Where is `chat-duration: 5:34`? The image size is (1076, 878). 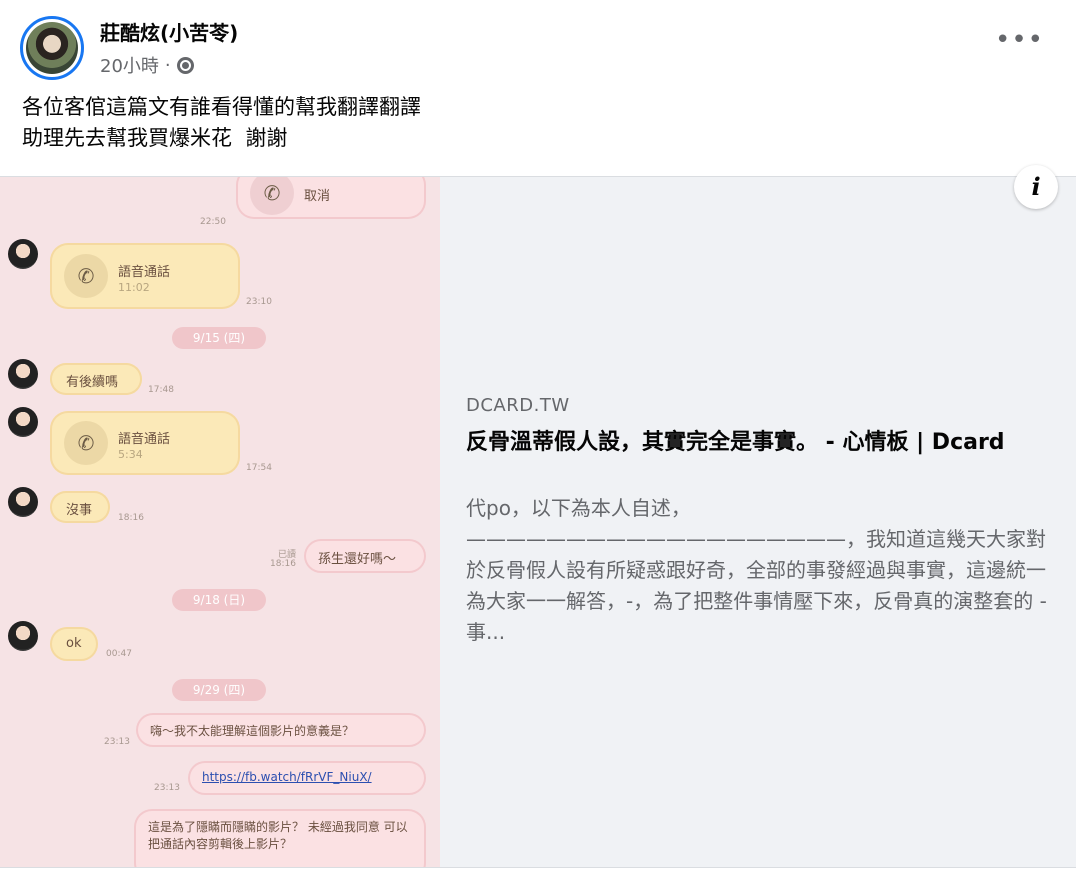
chat-duration: 5:34 is located at coordinates (130, 454).